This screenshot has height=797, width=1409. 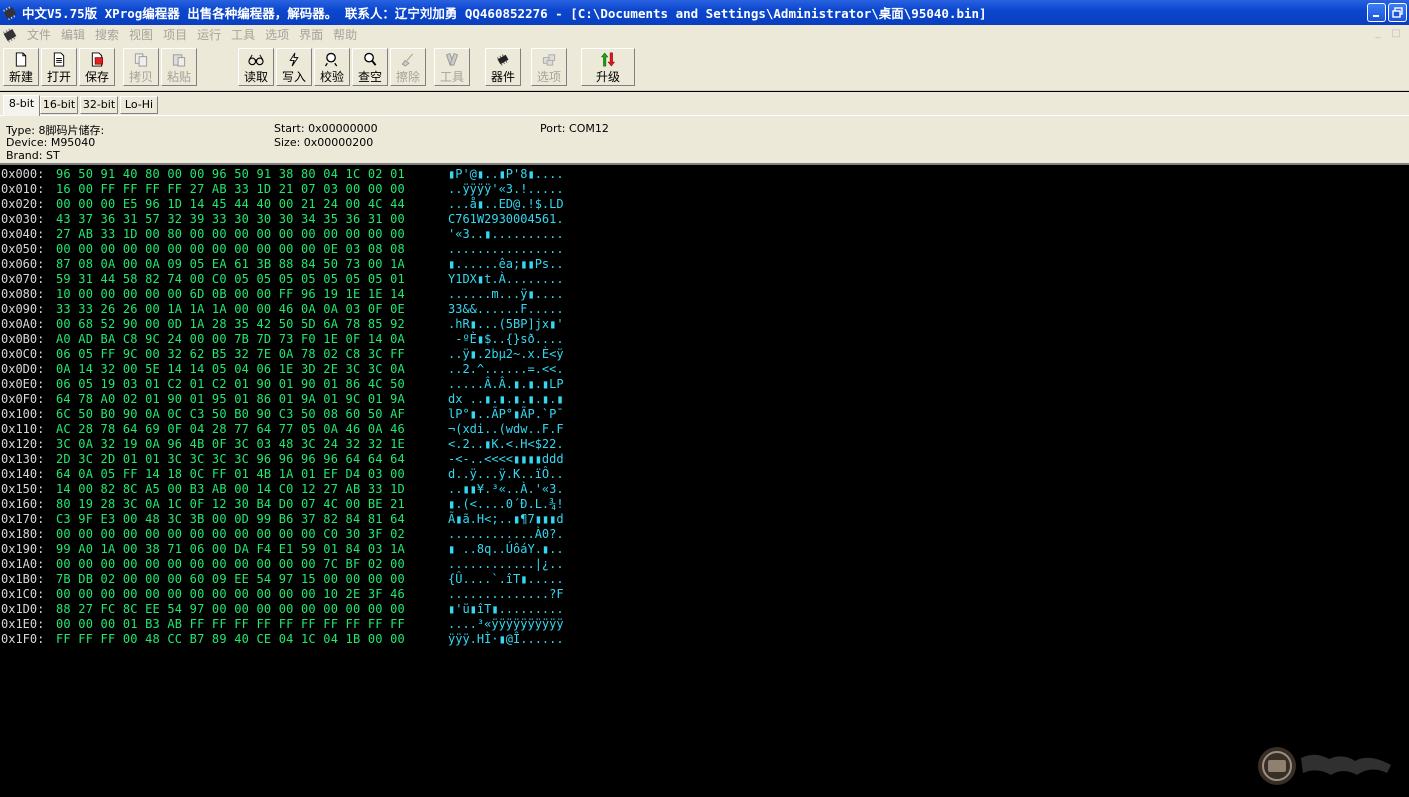 What do you see at coordinates (141, 35) in the screenshot?
I see `menu-view: 视图` at bounding box center [141, 35].